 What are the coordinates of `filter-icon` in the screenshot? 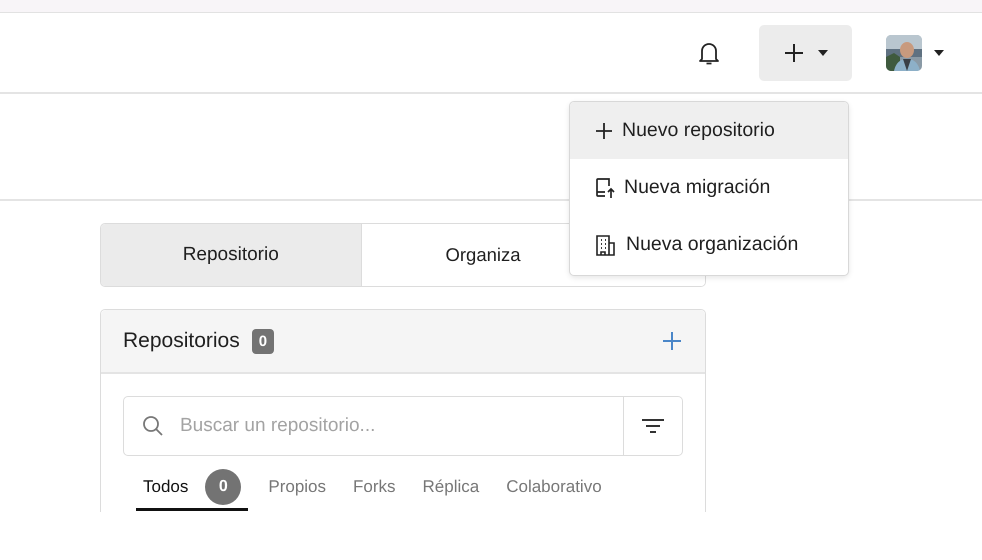 It's located at (653, 426).